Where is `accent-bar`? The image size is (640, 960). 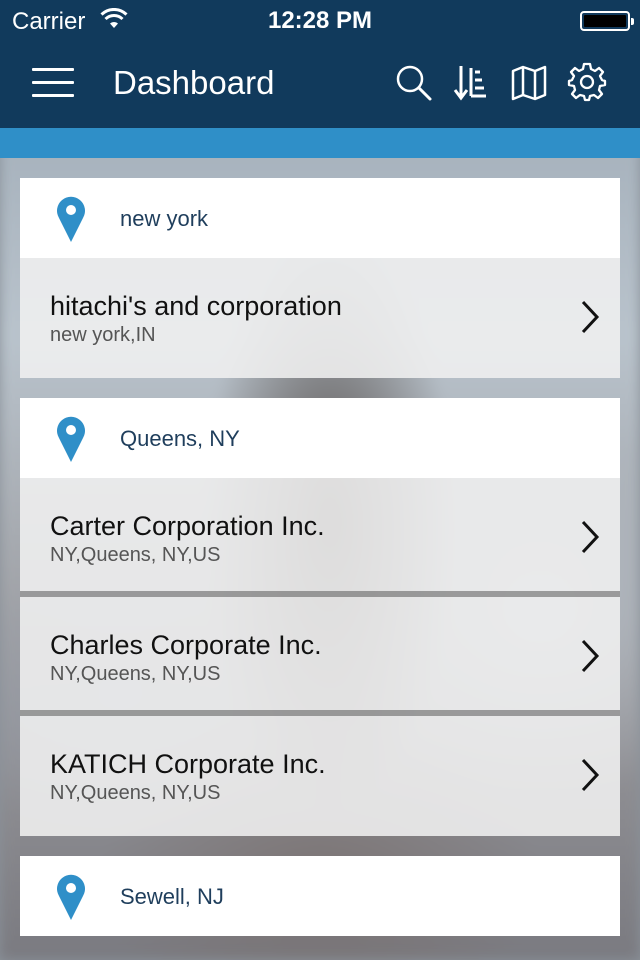 accent-bar is located at coordinates (320, 143).